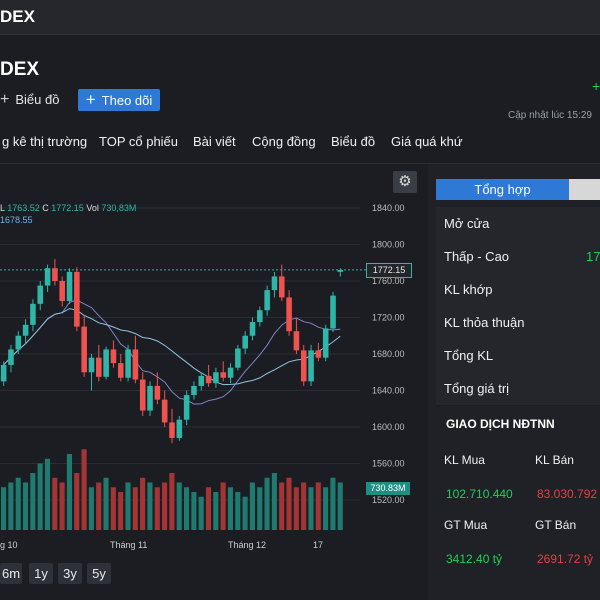 Image resolution: width=600 pixels, height=600 pixels. I want to click on tab-top-stocks: TOP cổ phiếu, so click(138, 141).